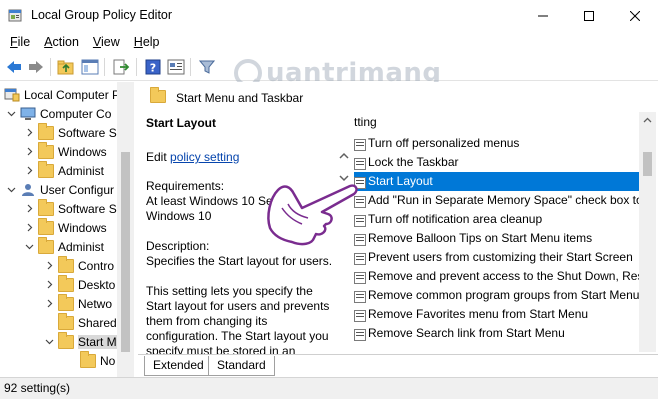  I want to click on list-scrollbar, so click(647, 232).